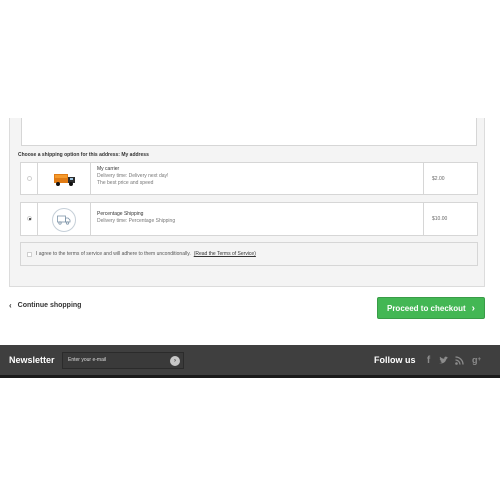 The width and height of the screenshot is (500, 500). Describe the element at coordinates (125, 183) in the screenshot. I see `carrier-description: The best price and speed` at that location.